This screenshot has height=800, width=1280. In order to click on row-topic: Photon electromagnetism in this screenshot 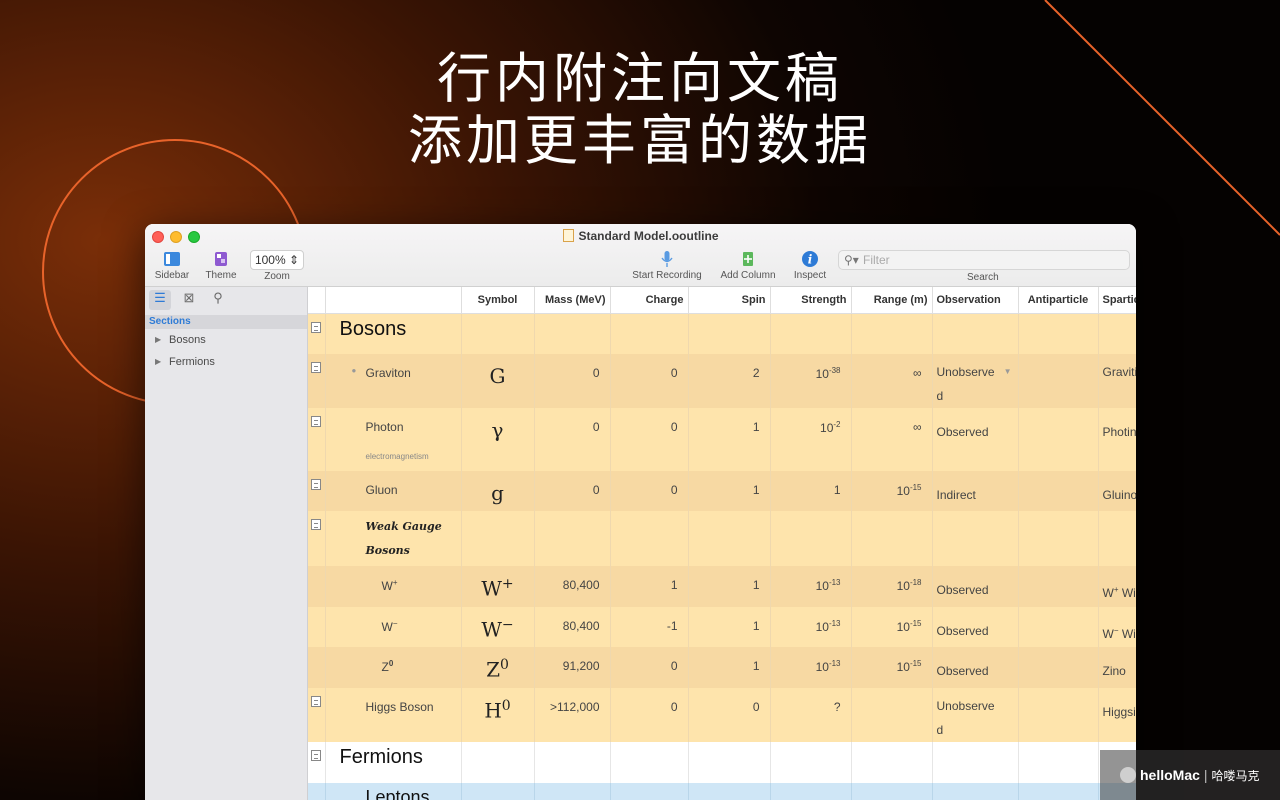, I will do `click(393, 439)`.